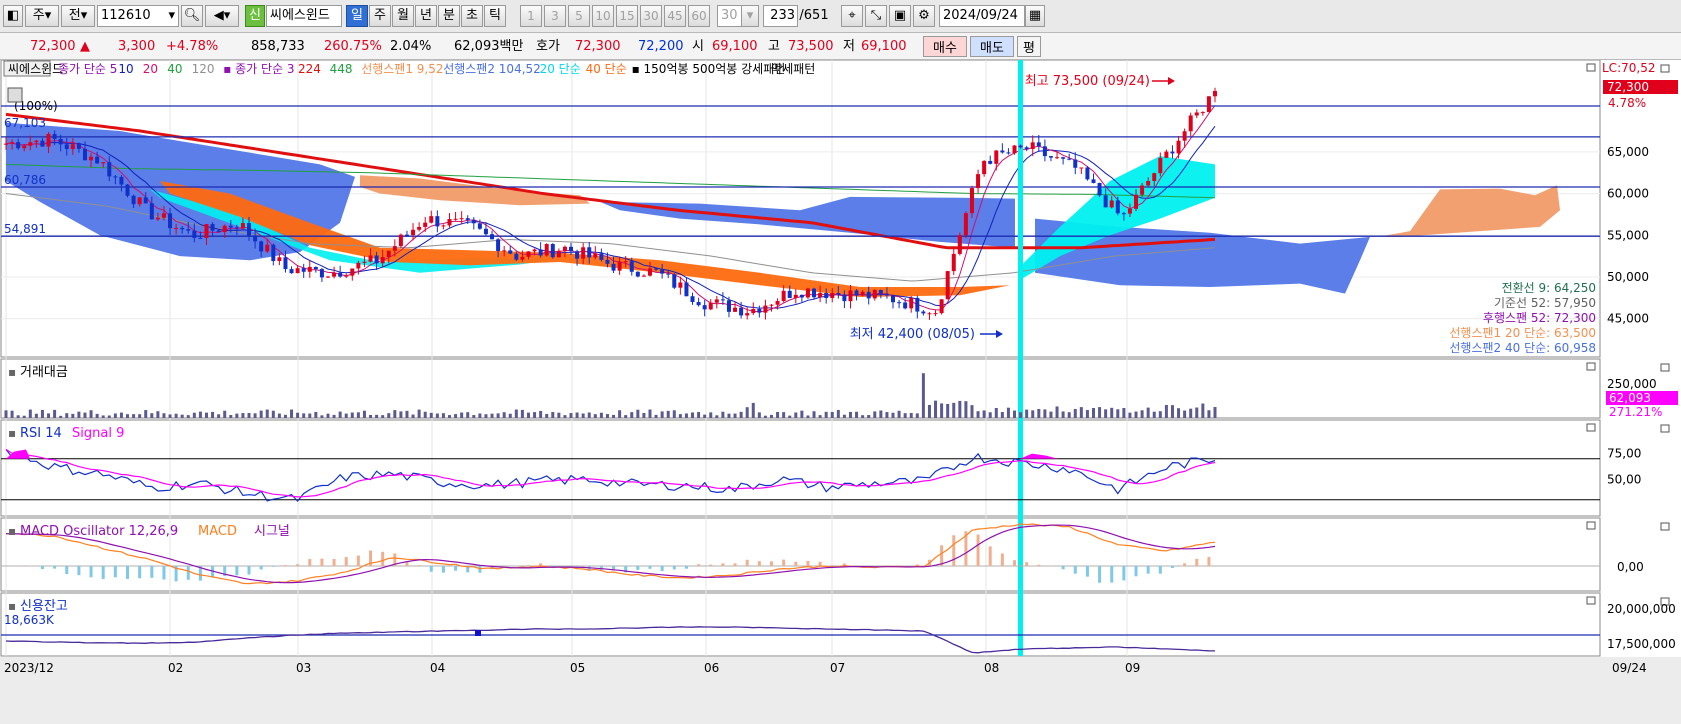 The width and height of the screenshot is (1681, 724). Describe the element at coordinates (489, 46) in the screenshot. I see `trade-amount: 62,093백만` at that location.